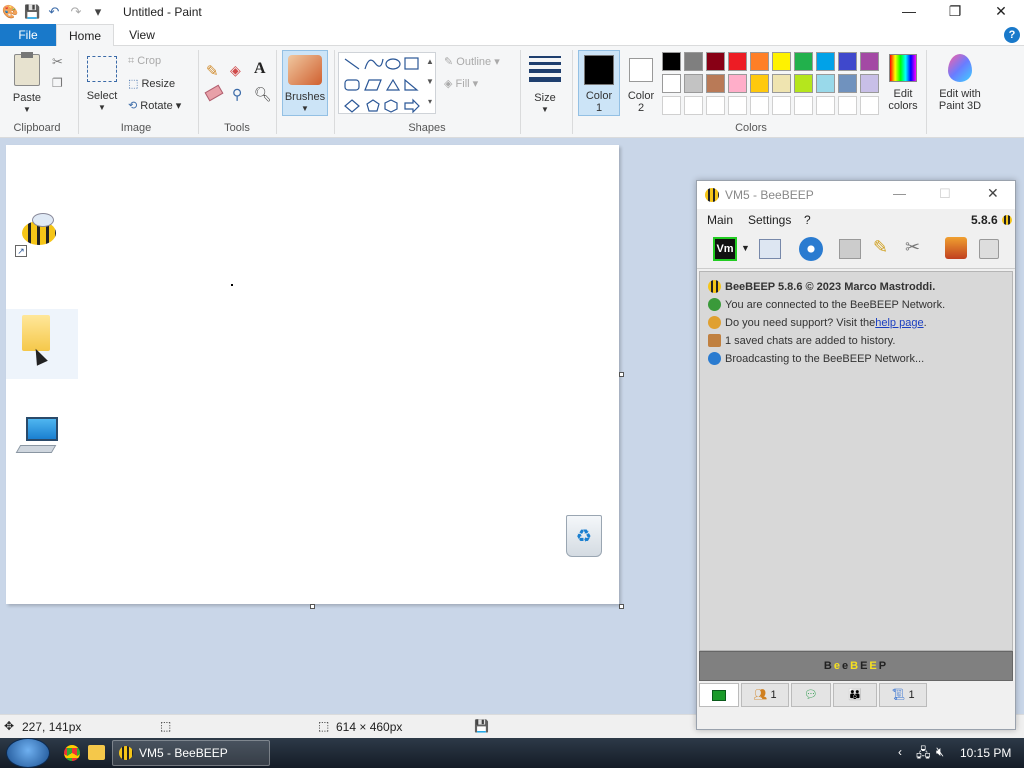 The height and width of the screenshot is (768, 1024). I want to click on crop-button: ⌗ Crop, so click(144, 61).